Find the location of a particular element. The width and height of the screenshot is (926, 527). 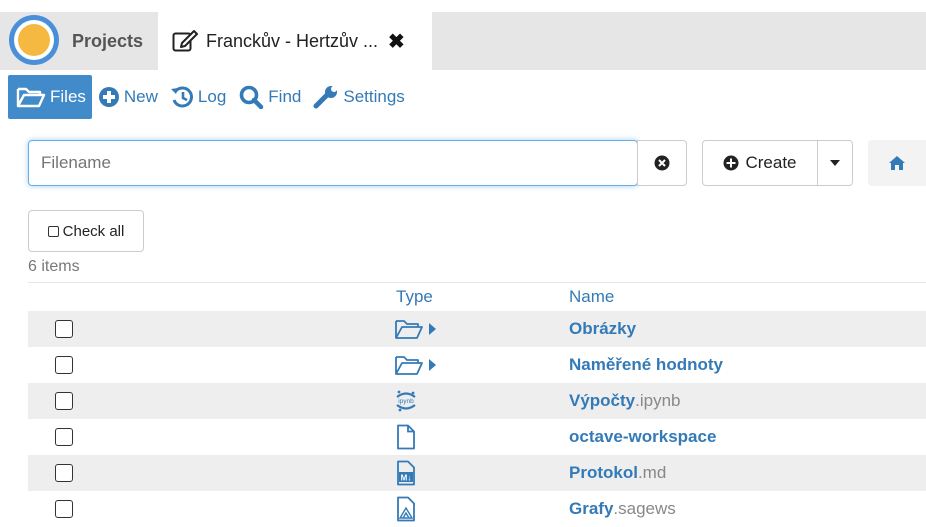

file-row: M↓ Protokol.md is located at coordinates (477, 473).